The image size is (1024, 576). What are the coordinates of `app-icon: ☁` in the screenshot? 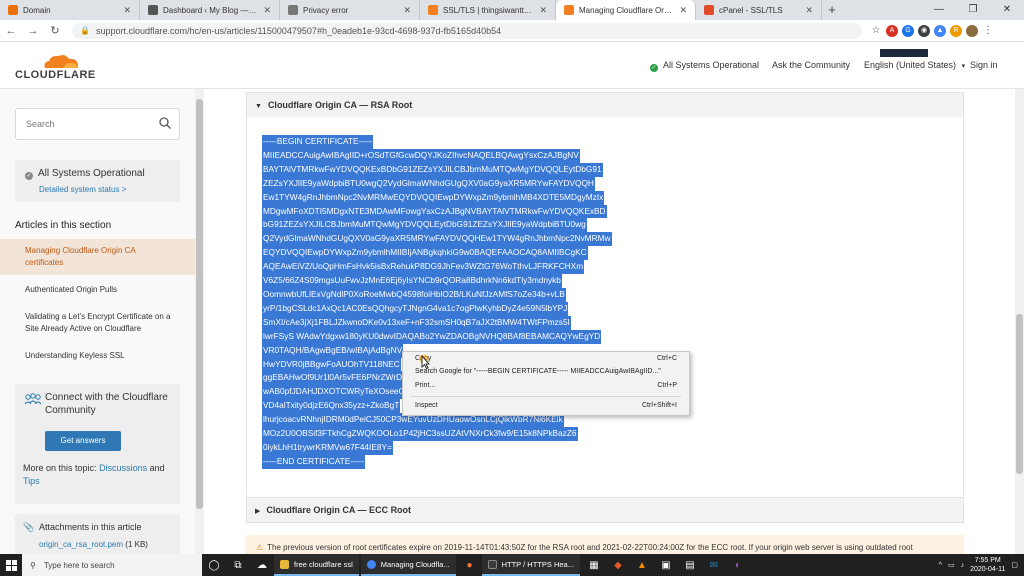 It's located at (262, 565).